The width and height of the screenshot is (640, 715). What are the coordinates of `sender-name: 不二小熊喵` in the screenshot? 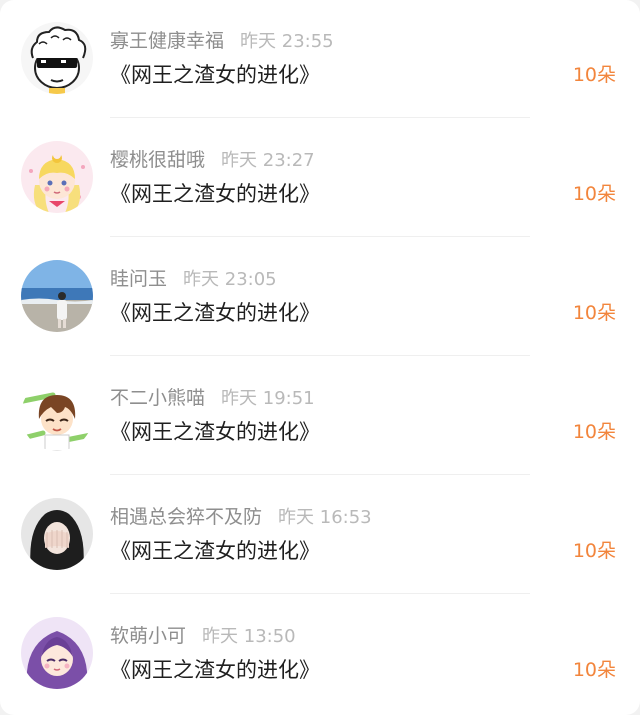 It's located at (157, 398).